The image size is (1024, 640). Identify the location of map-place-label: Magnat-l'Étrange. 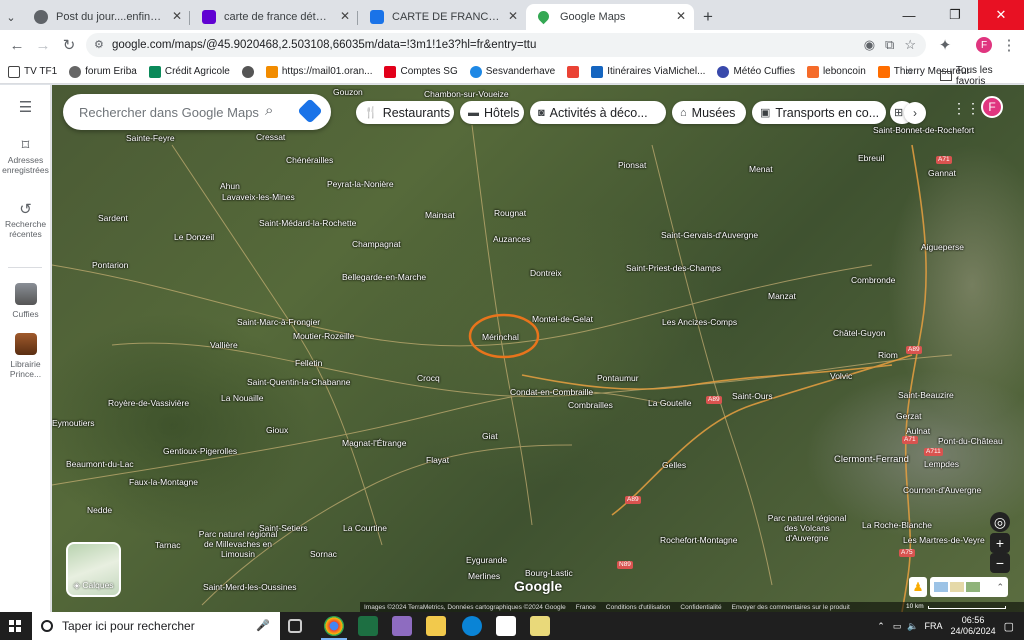
(374, 443).